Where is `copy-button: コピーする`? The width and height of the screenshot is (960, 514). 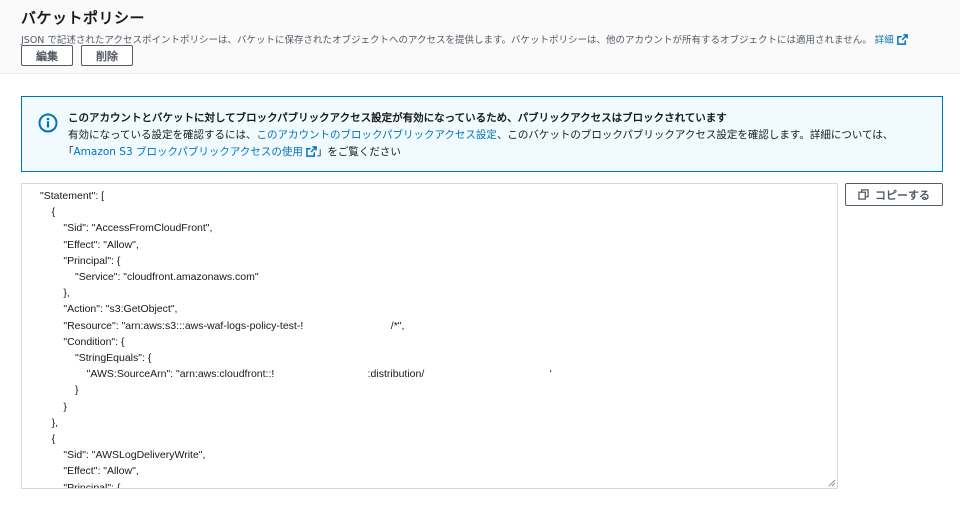
copy-button: コピーする is located at coordinates (894, 194).